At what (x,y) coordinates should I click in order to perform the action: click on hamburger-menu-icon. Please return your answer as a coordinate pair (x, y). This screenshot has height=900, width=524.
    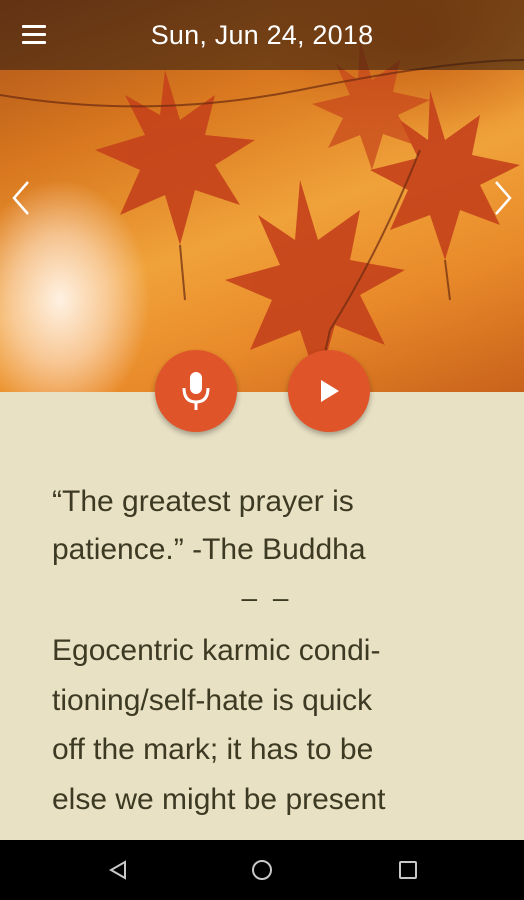
    Looking at the image, I should click on (35, 36).